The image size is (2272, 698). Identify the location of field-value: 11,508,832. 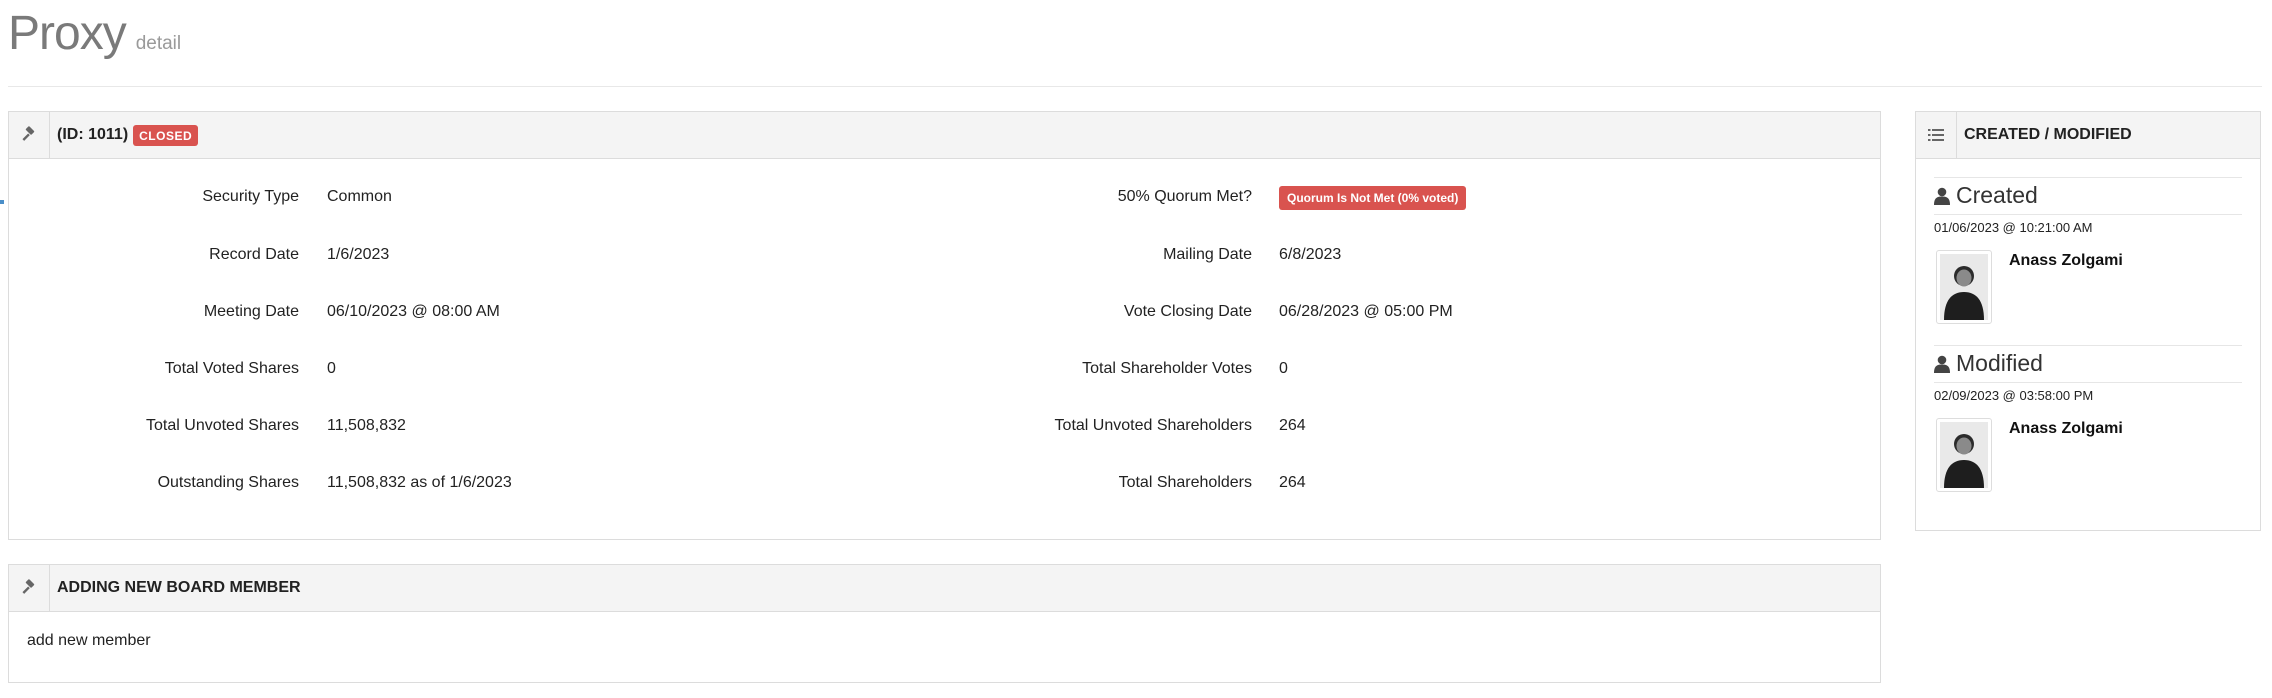
(366, 425).